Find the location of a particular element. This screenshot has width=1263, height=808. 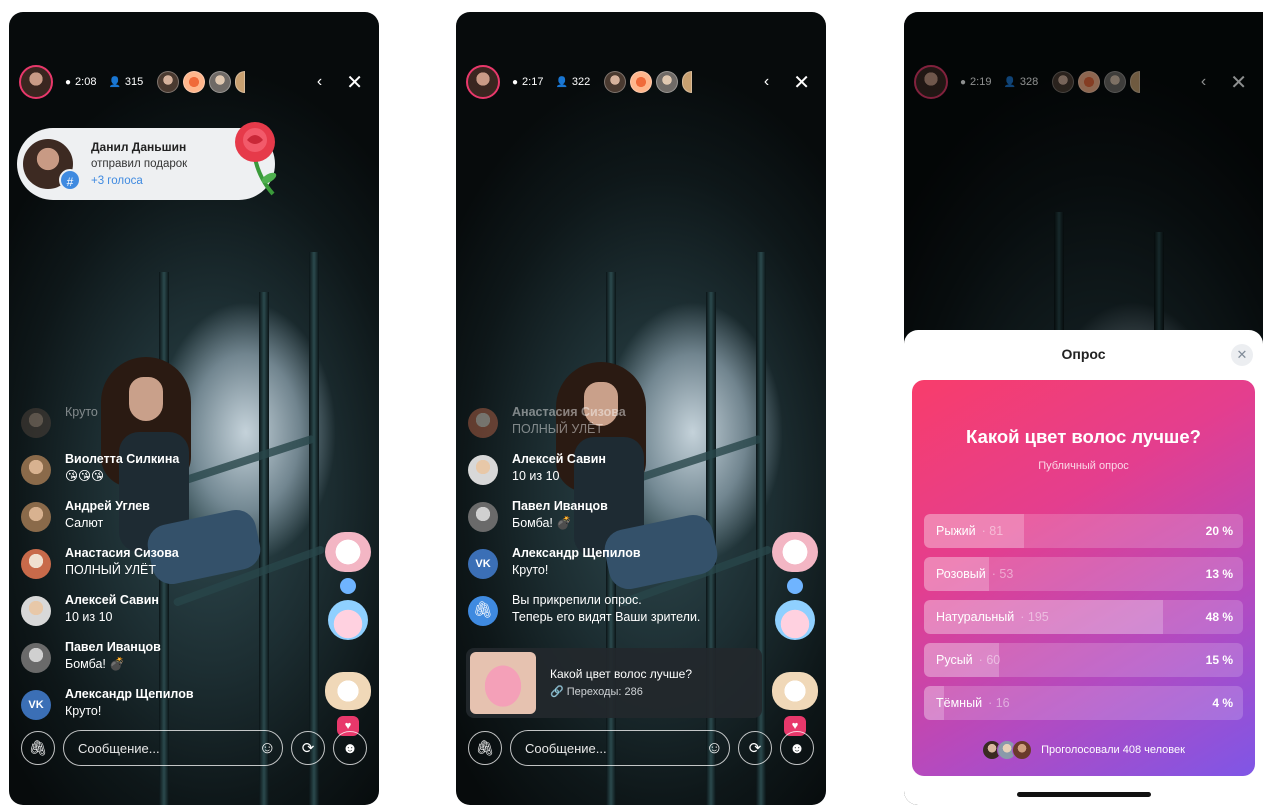

list-item: Круто is located at coordinates (146, 427).